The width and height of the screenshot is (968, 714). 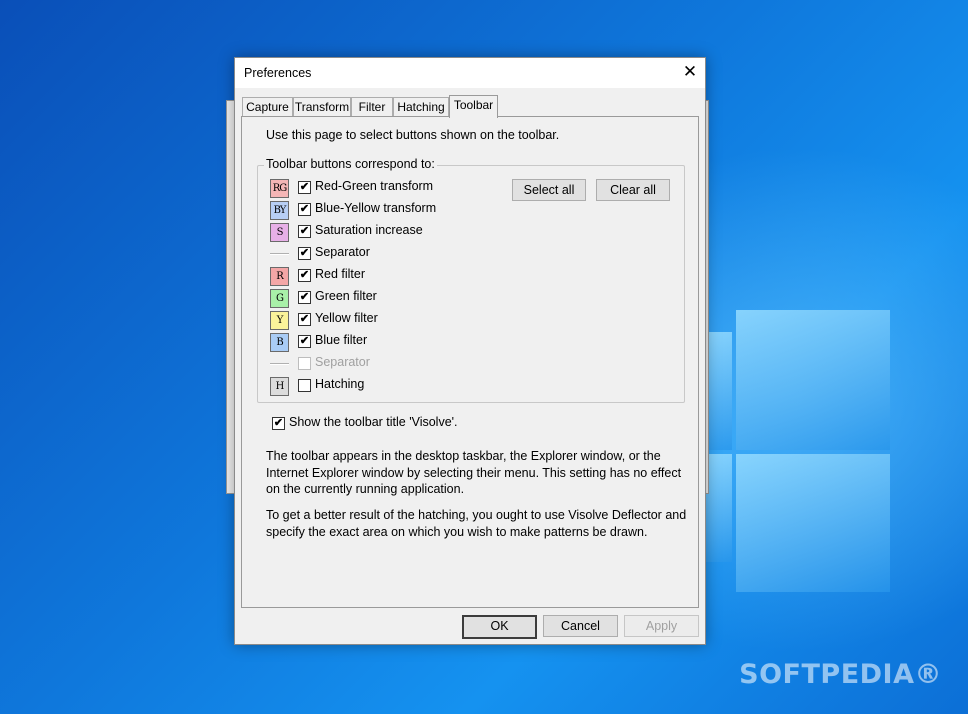 What do you see at coordinates (499, 627) in the screenshot?
I see `ok-button: OK` at bounding box center [499, 627].